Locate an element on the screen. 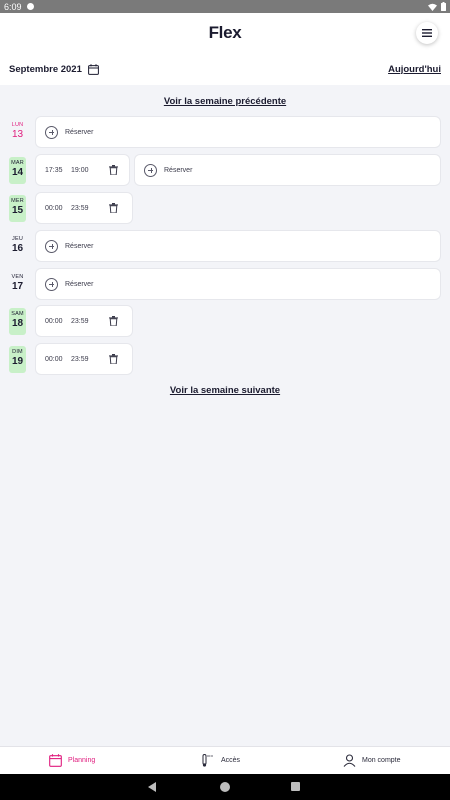 Image resolution: width=450 pixels, height=800 pixels. day-badge: DIM 19 is located at coordinates (17, 359).